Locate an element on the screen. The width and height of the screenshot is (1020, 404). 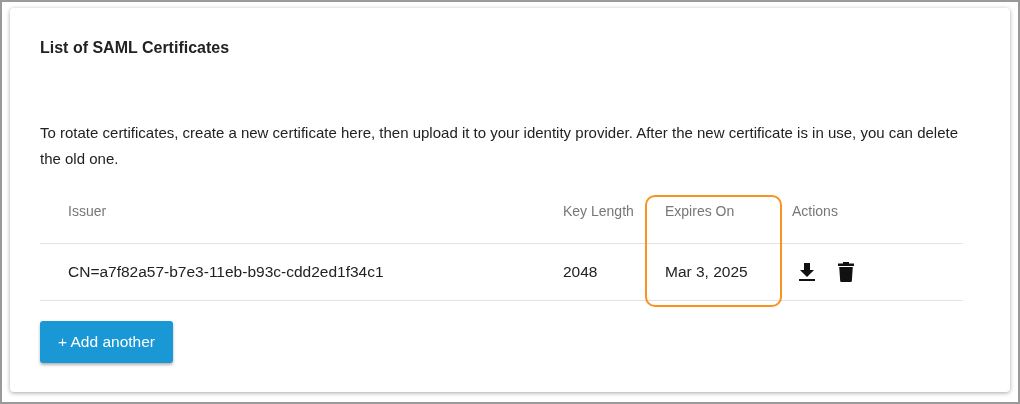
description-text: To rotate certificates, create a new certificate here, then upload it to your identity provider. After the new certificate is in use, you can delete the old one. is located at coordinates (499, 146).